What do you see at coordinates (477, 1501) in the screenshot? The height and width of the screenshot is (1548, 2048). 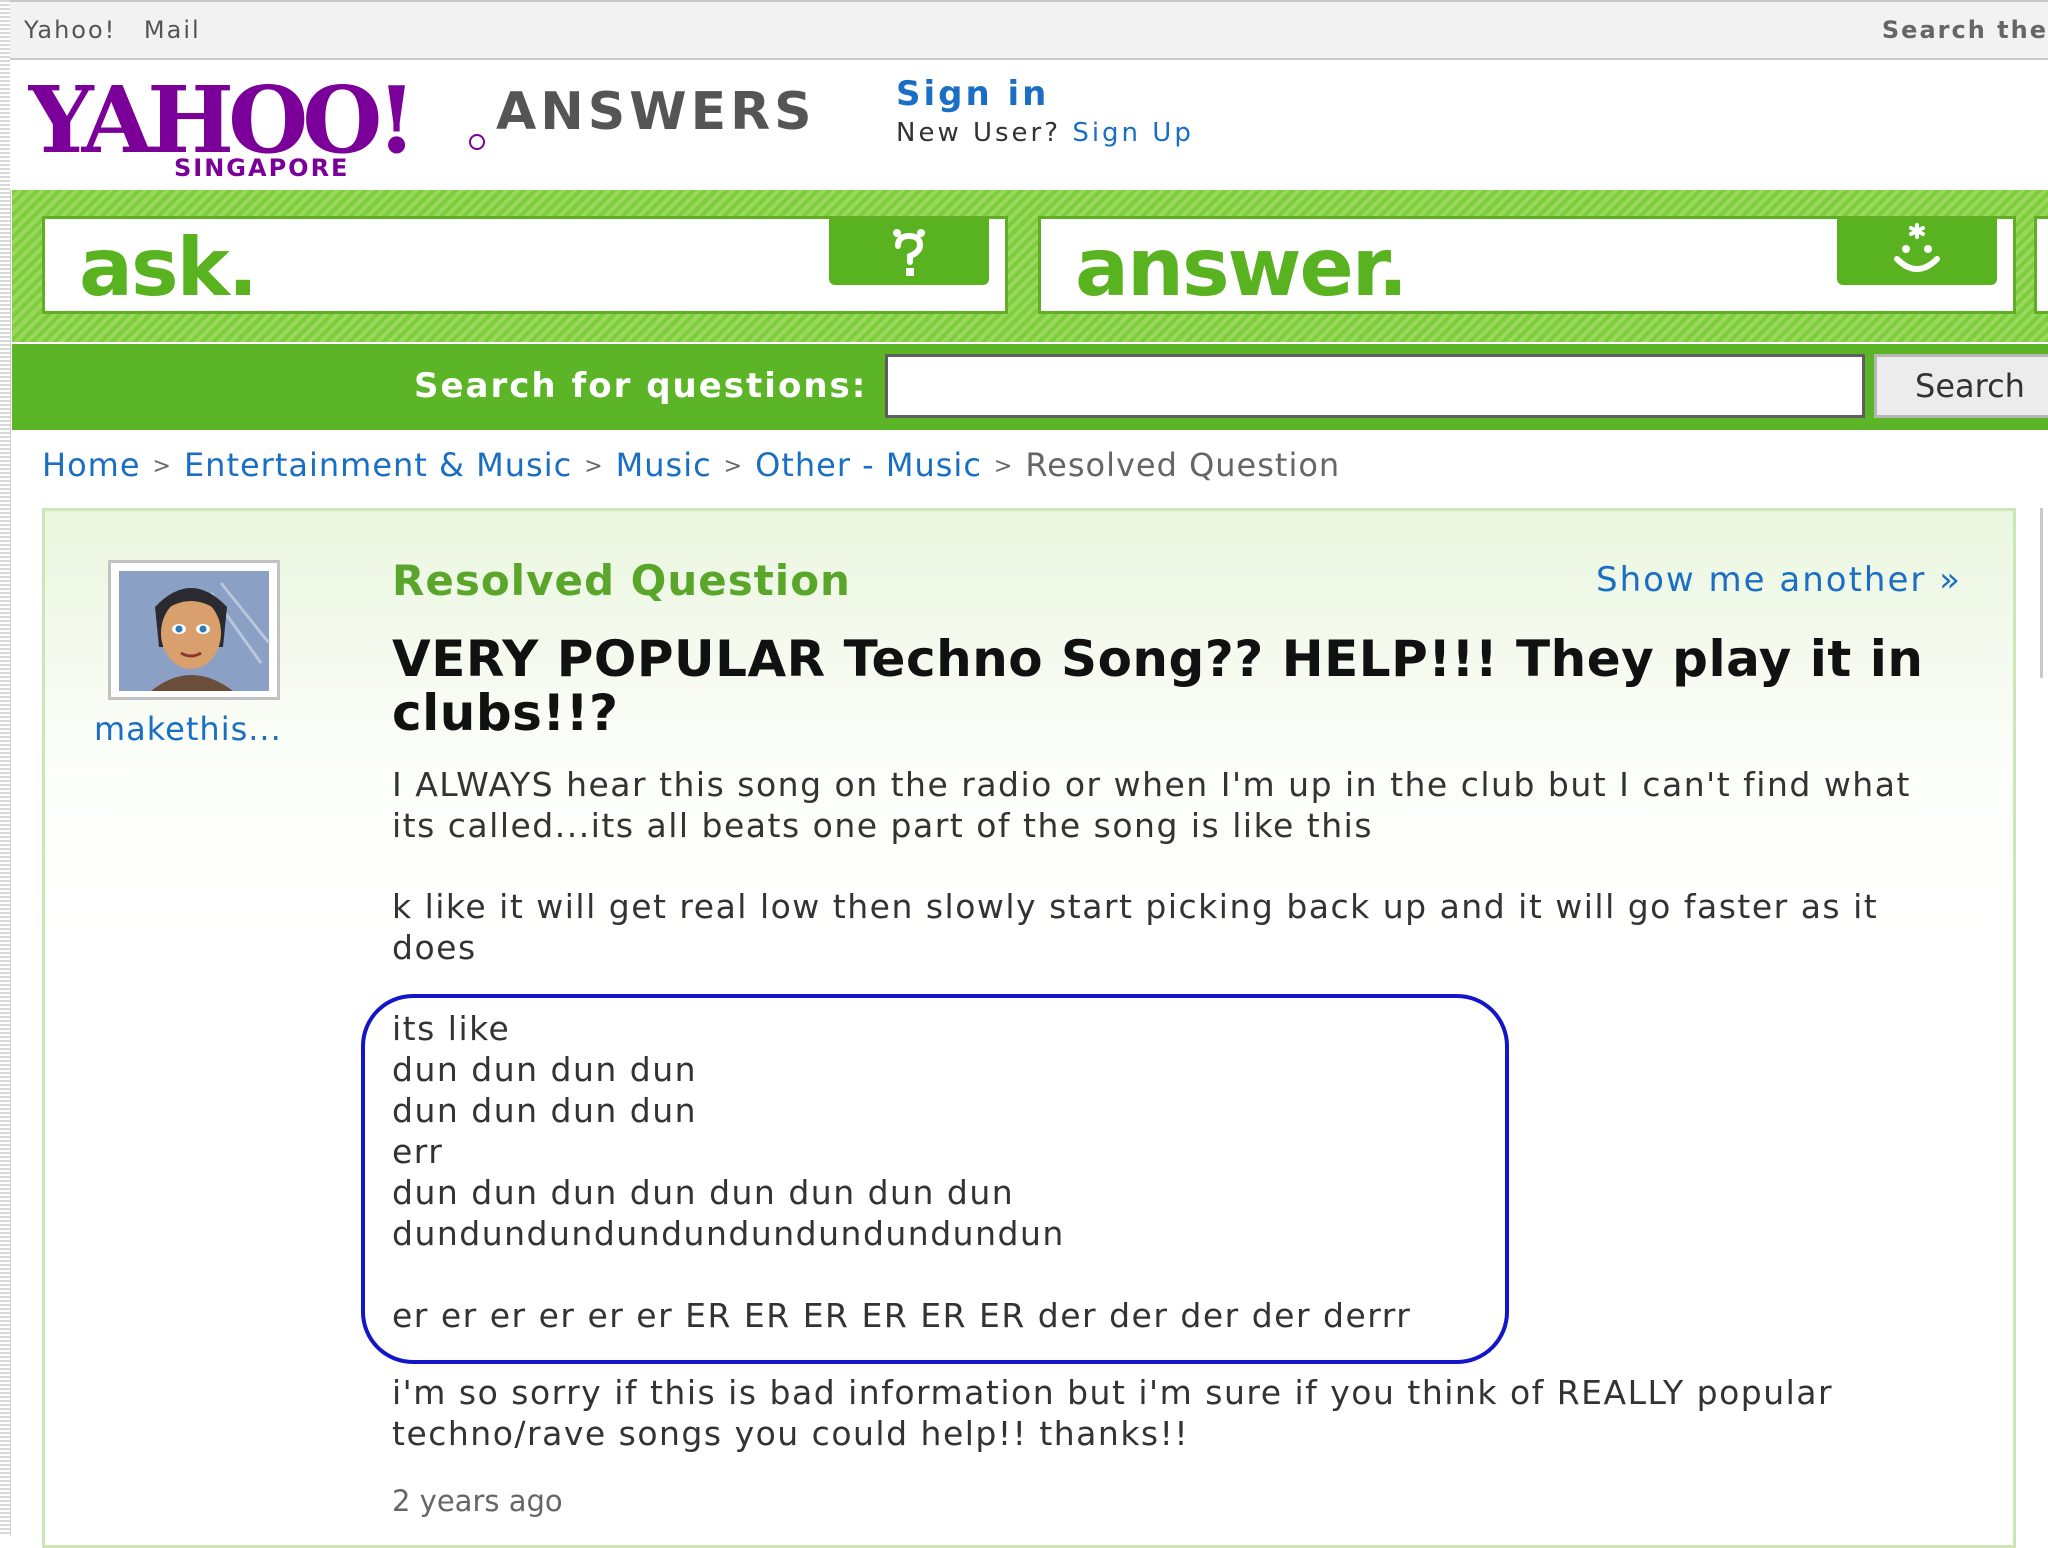 I see `question-timestamp: 2 years ago` at bounding box center [477, 1501].